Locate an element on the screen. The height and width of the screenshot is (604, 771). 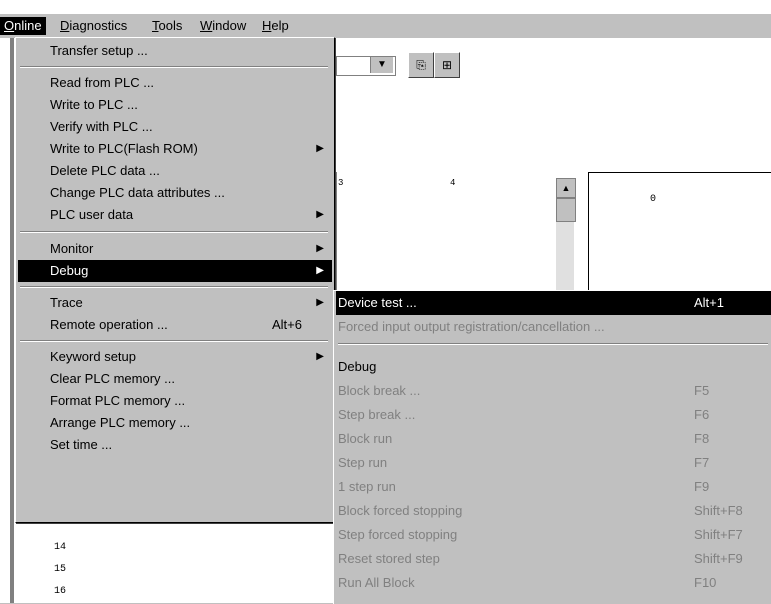
menu-item-debug: Debug ▶ is located at coordinates (175, 271).